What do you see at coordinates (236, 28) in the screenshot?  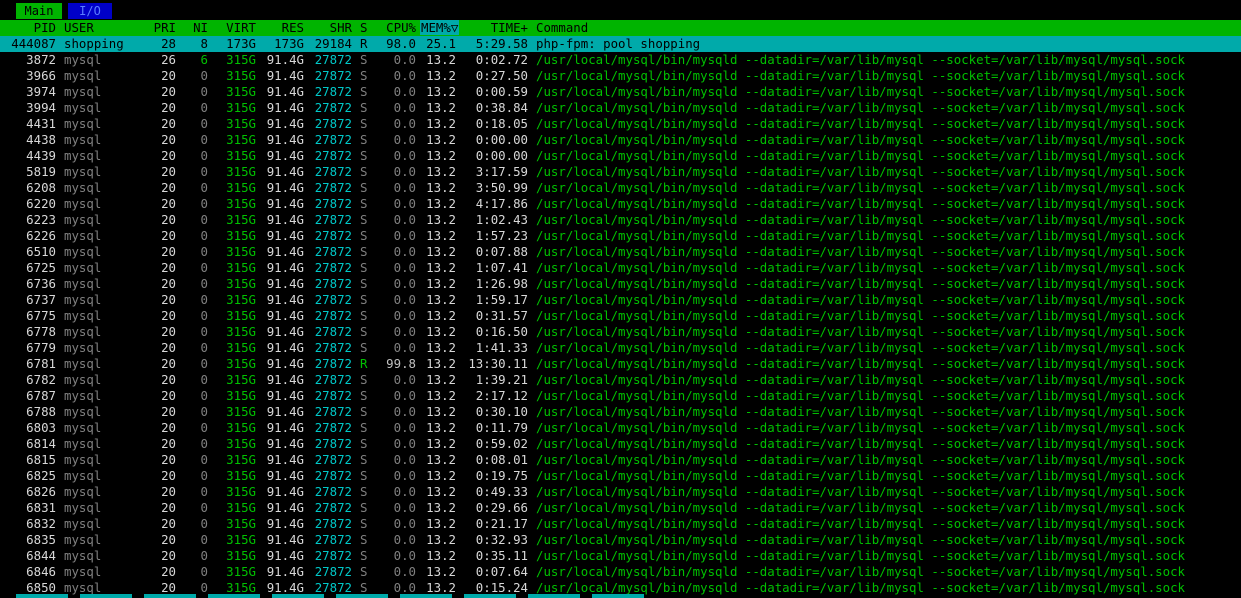 I see `column-header-virt: VIRT` at bounding box center [236, 28].